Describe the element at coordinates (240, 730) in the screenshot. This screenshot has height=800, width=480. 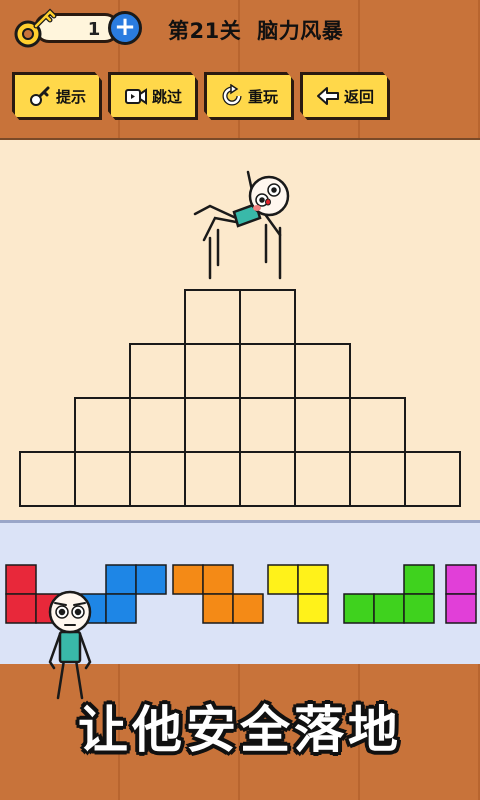
I see `promo-caption: 让他安全落地` at that location.